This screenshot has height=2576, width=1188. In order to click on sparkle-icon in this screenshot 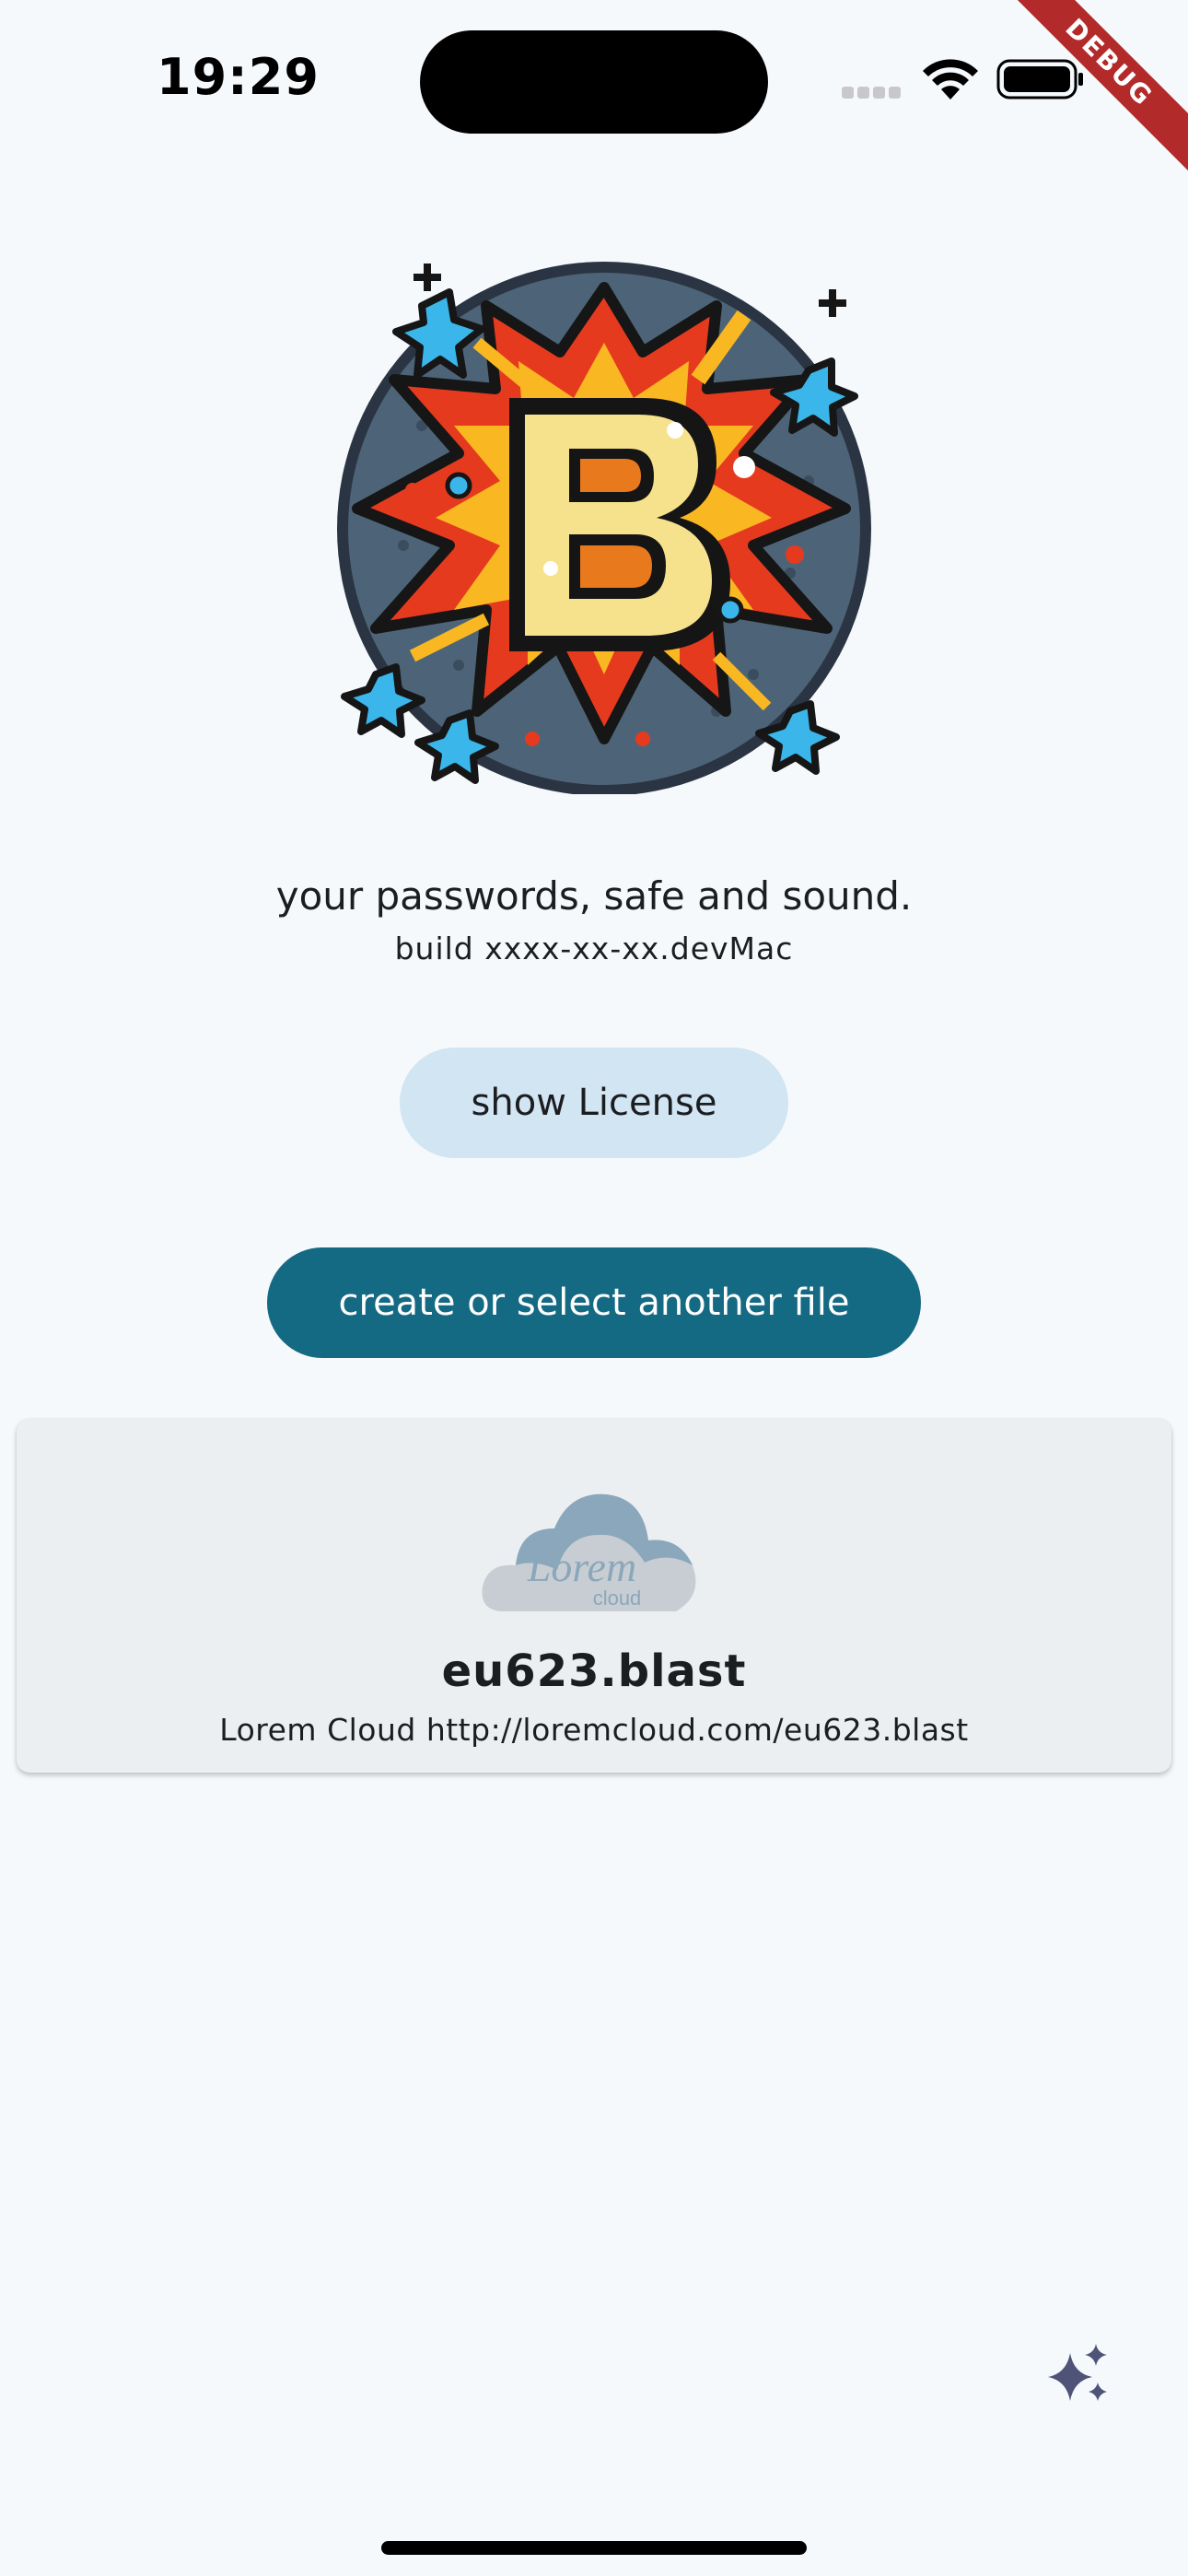, I will do `click(1079, 2373)`.